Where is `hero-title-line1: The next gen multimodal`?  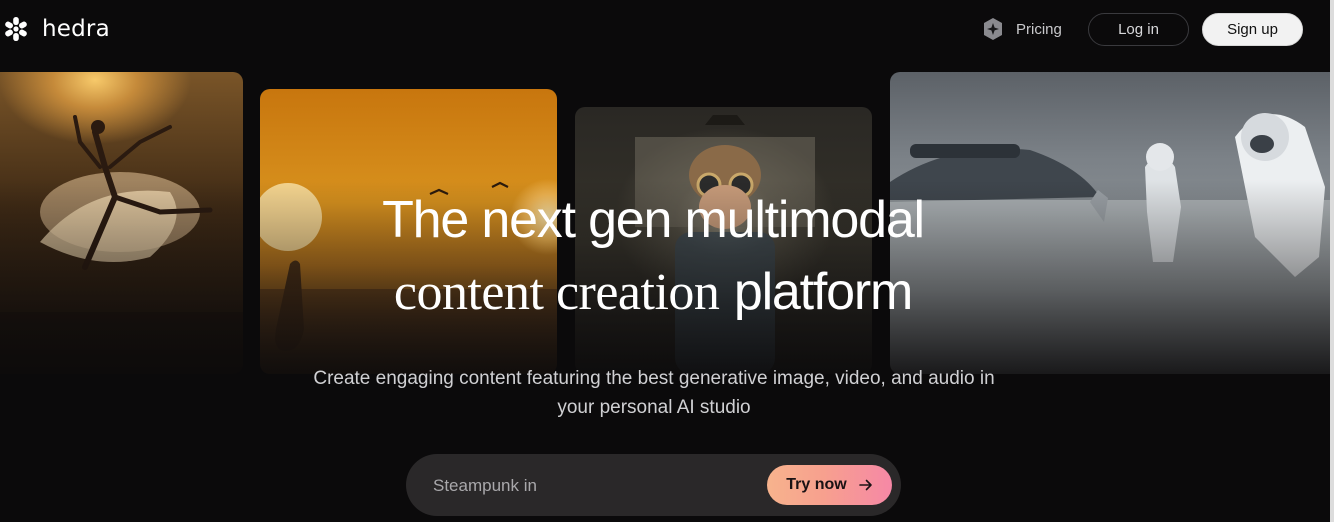
hero-title-line1: The next gen multimodal is located at coordinates (653, 220).